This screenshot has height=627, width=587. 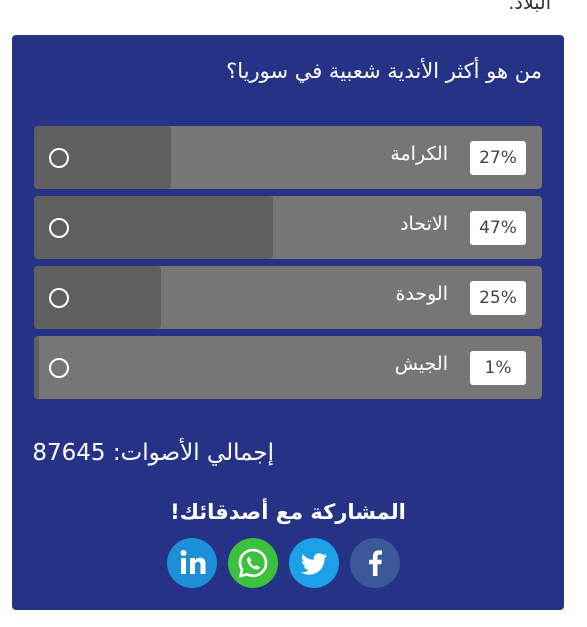 I want to click on poll-question: من هو أكثر الأندية شعبية في سوريا؟, so click(x=384, y=71).